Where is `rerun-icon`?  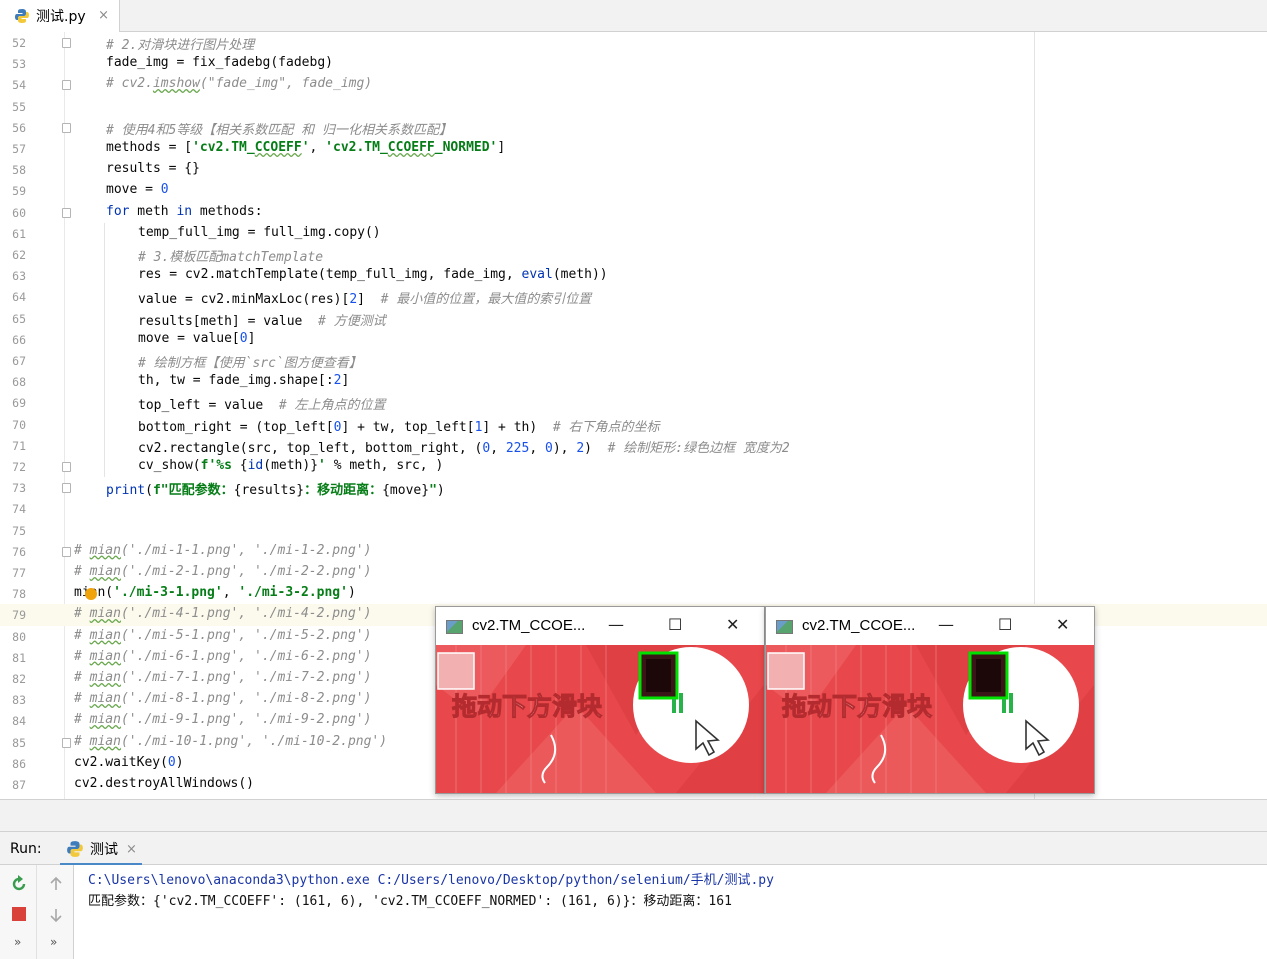
rerun-icon is located at coordinates (19, 884).